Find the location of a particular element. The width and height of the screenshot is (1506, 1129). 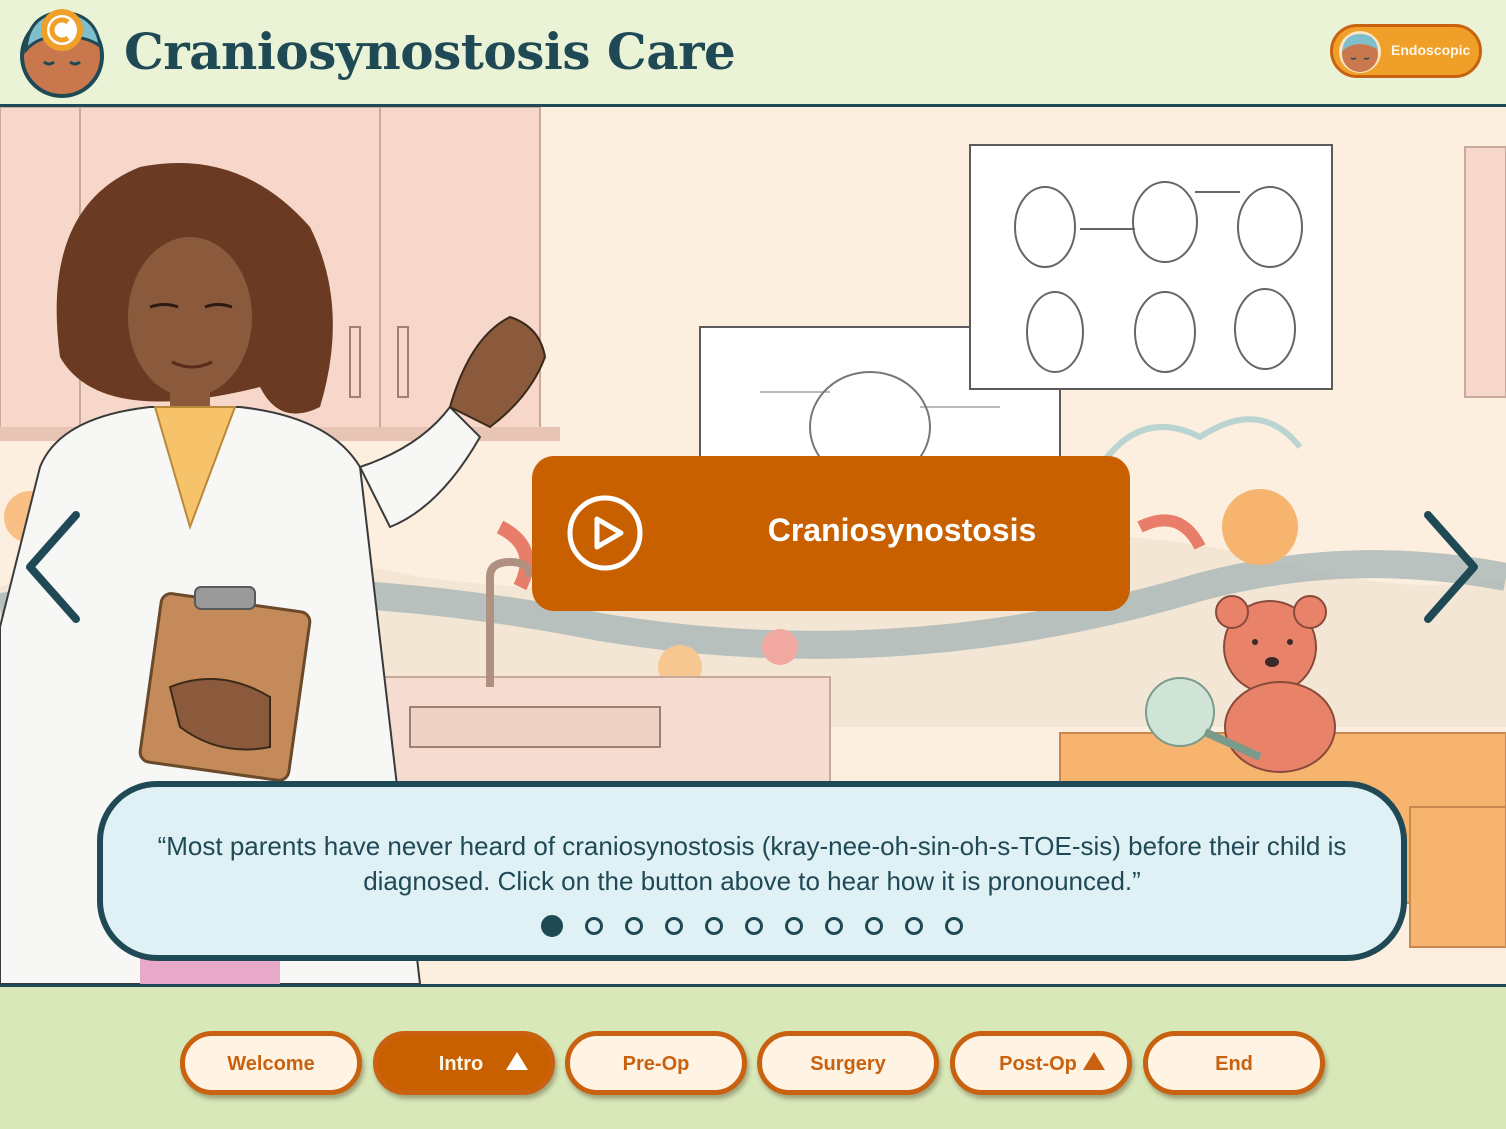

nav-preop-button: Pre-Op is located at coordinates (656, 1063).